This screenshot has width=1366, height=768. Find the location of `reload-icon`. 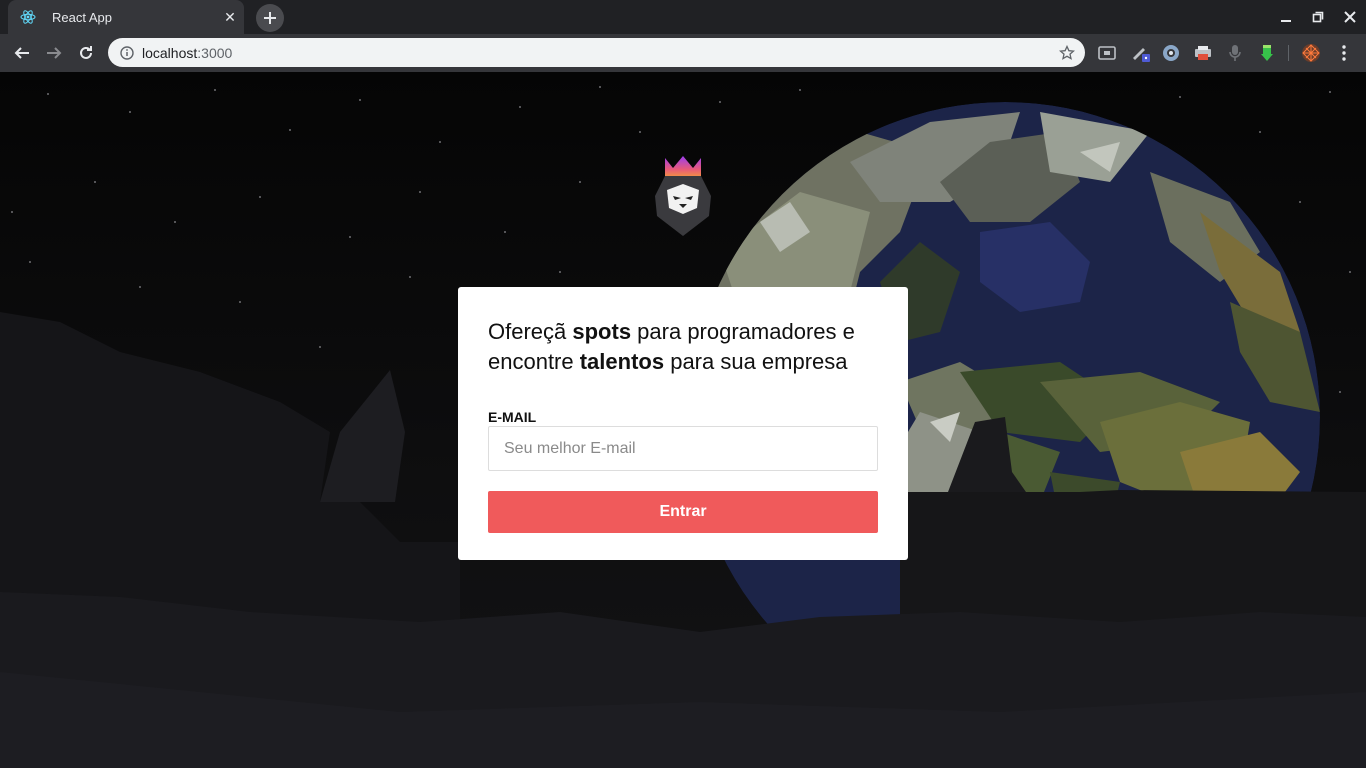

reload-icon is located at coordinates (86, 52).